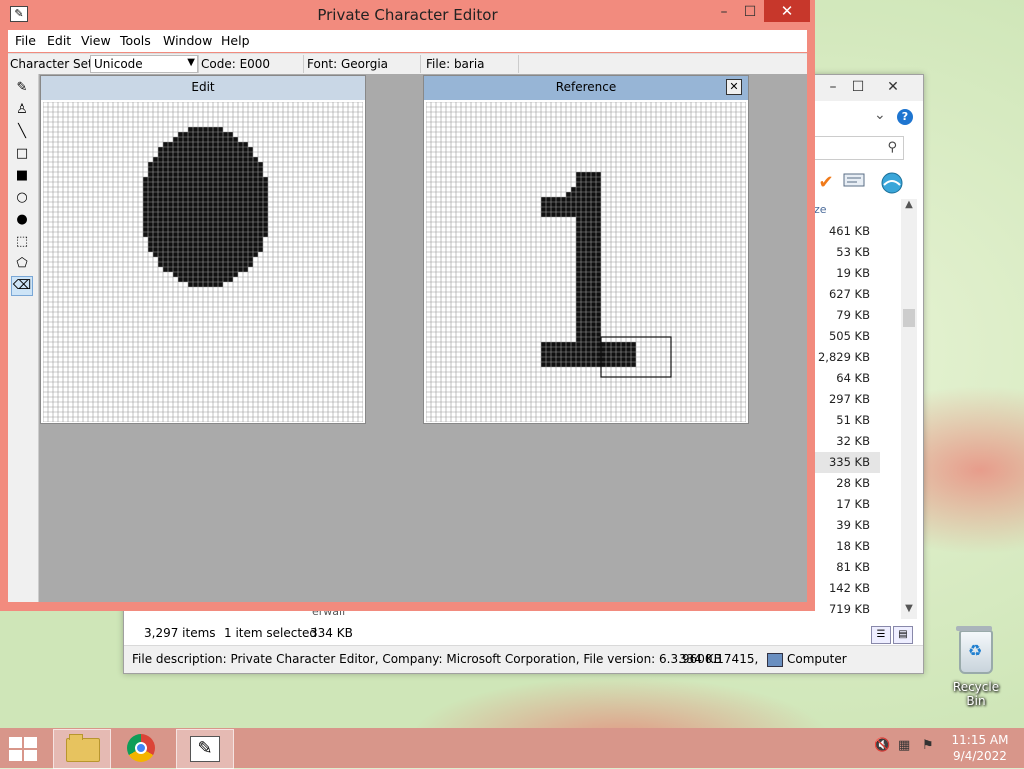 Image resolution: width=1024 pixels, height=769 pixels. What do you see at coordinates (82, 749) in the screenshot?
I see `taskbar-file-explorer` at bounding box center [82, 749].